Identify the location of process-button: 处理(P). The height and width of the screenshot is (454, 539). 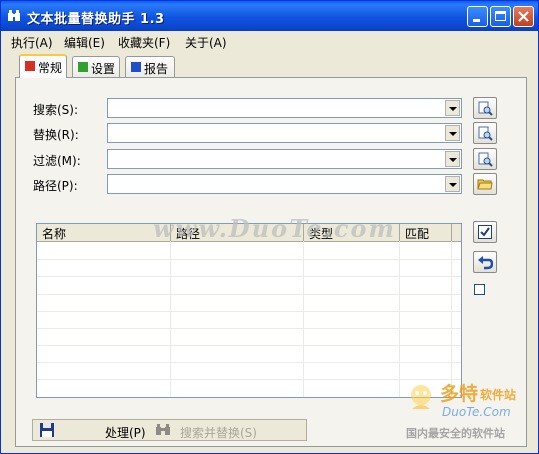
(125, 432).